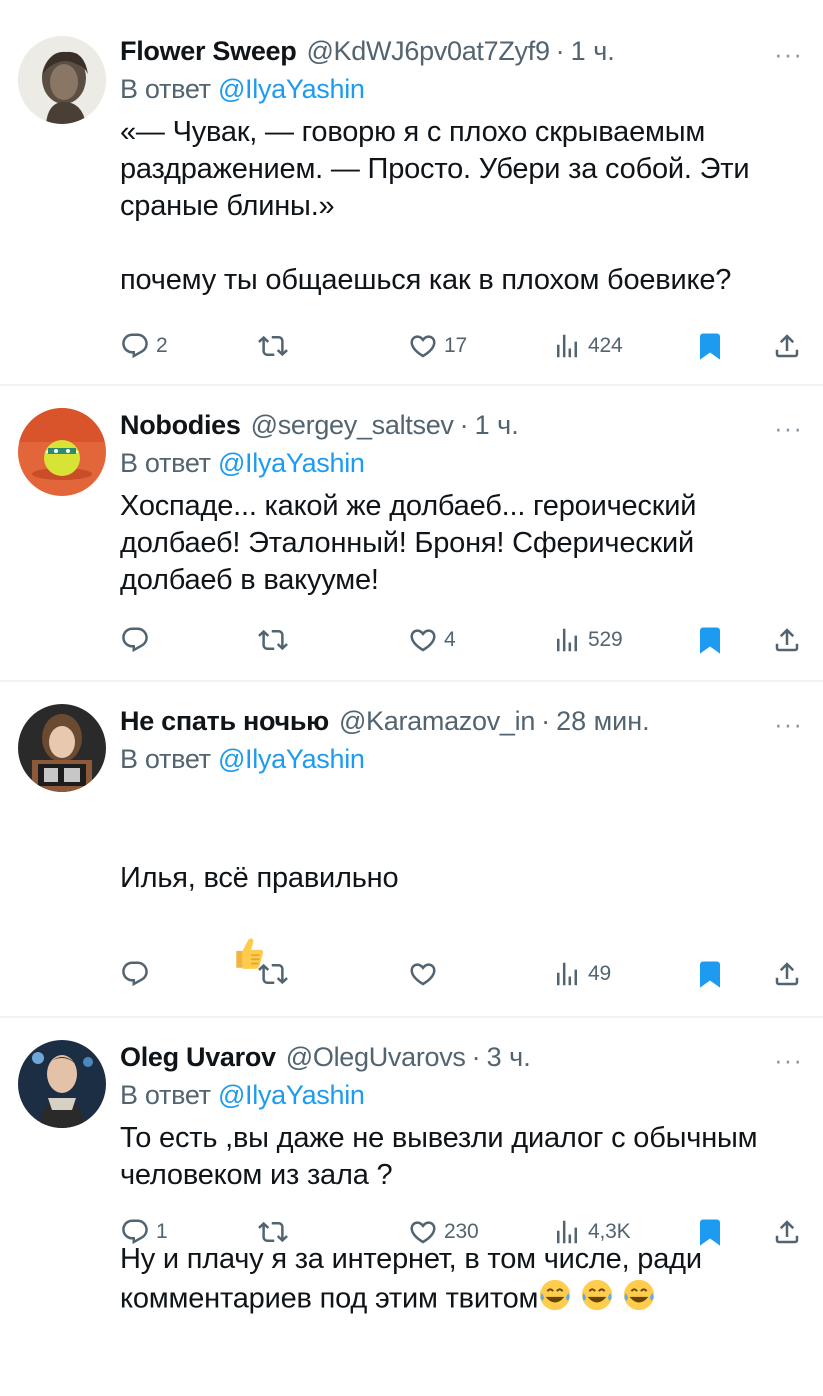 The width and height of the screenshot is (823, 1396). Describe the element at coordinates (450, 639) in the screenshot. I see `like-count: 4` at that location.